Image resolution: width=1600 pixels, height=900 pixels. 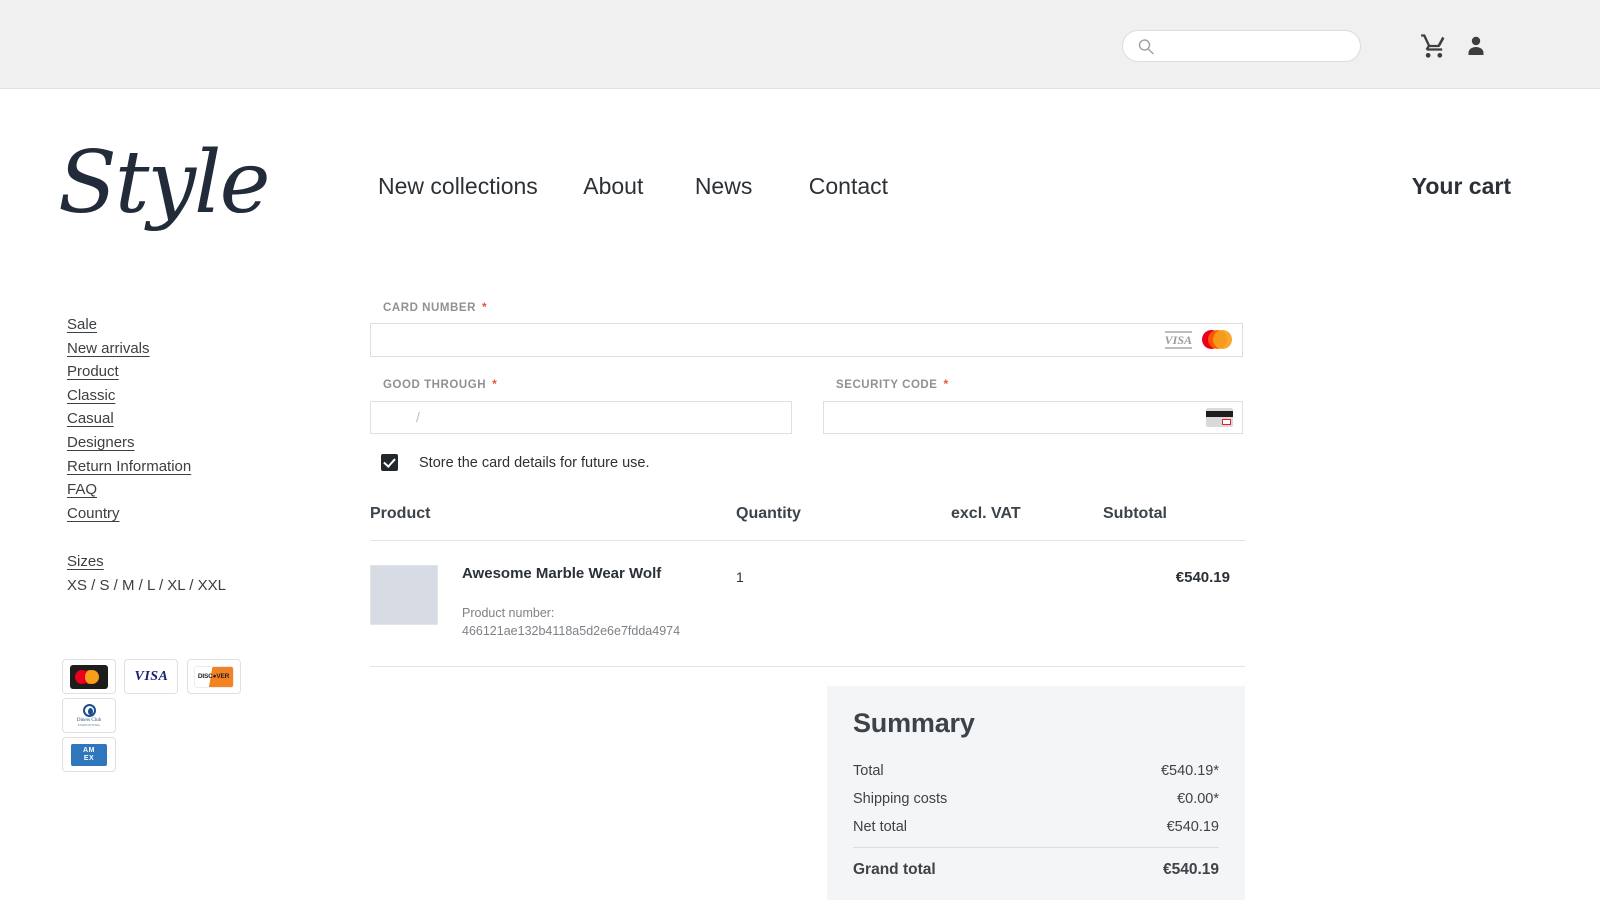 I want to click on brand-logo: Style, so click(x=164, y=183).